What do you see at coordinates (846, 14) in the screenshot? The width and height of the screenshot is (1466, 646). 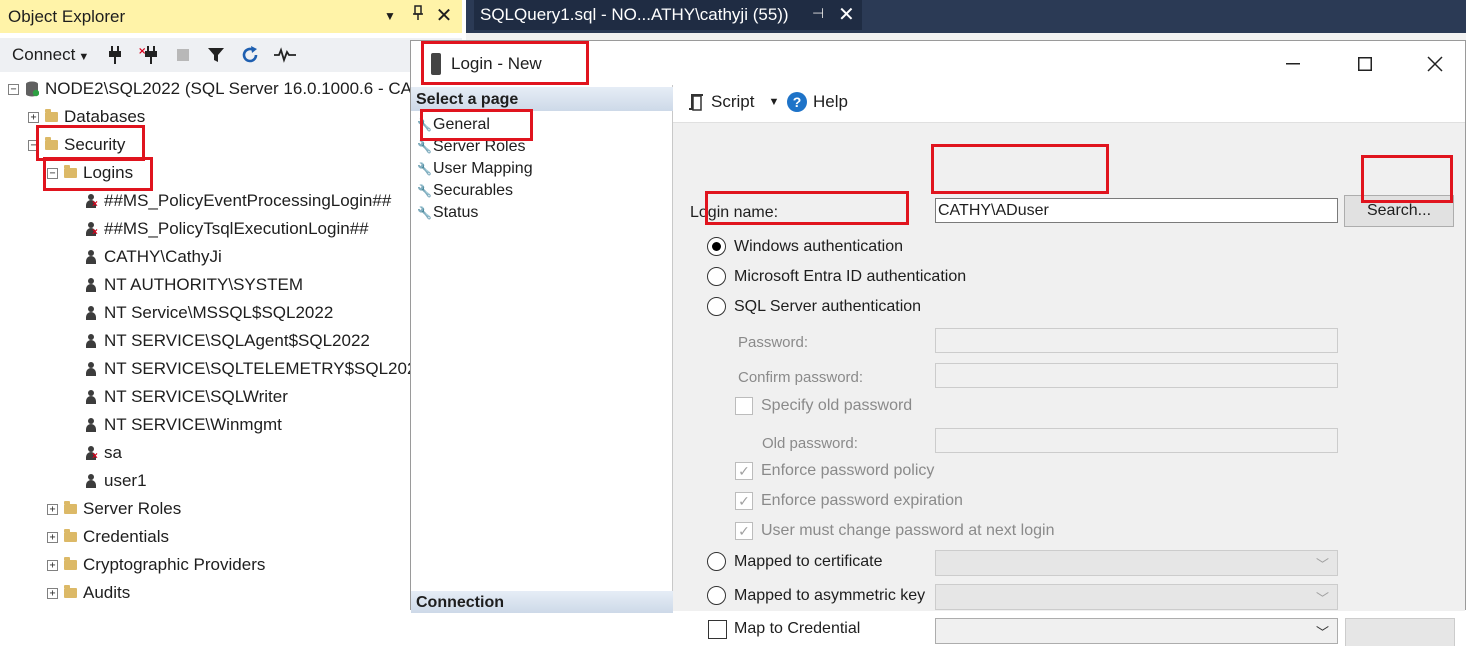 I see `tab-close-icon: ✕` at bounding box center [846, 14].